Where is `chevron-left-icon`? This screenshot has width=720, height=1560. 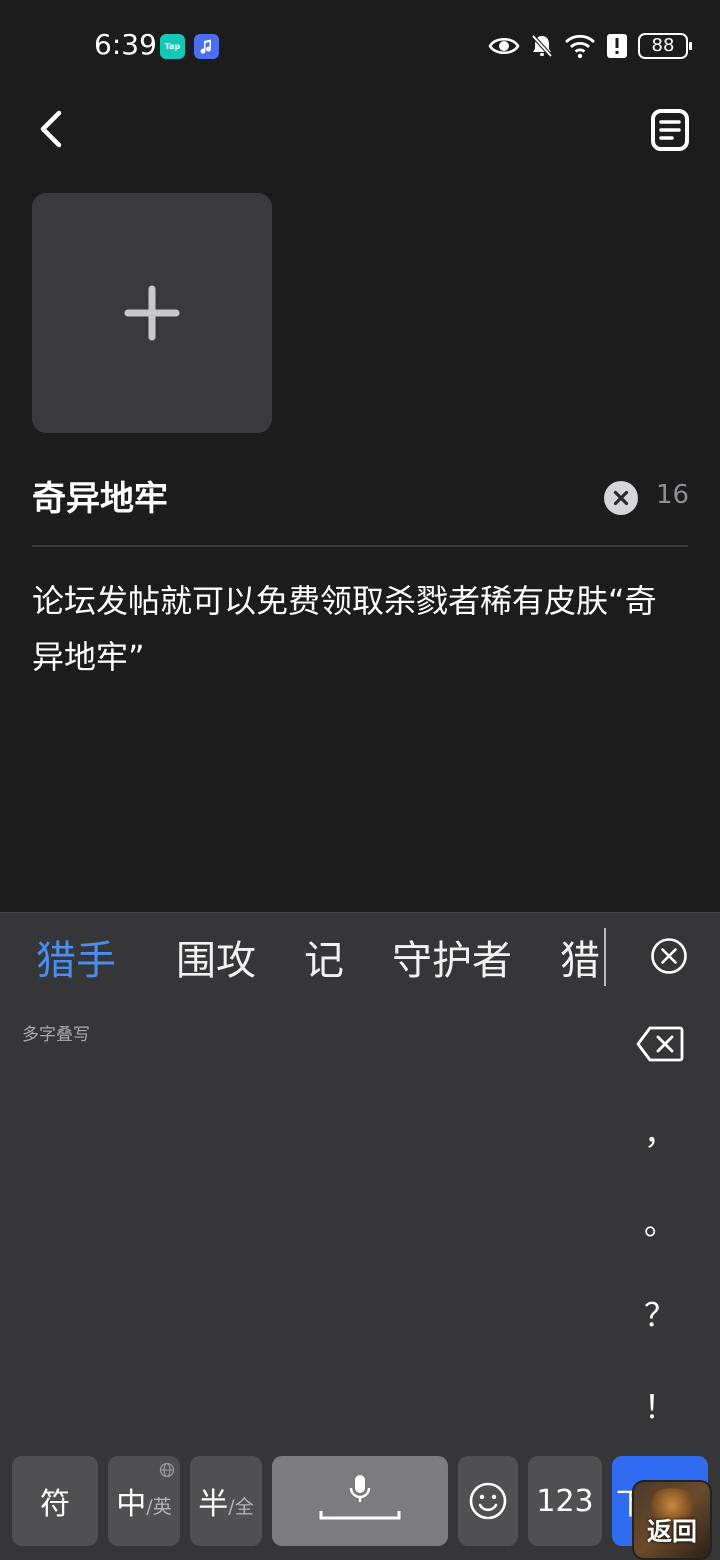
chevron-left-icon is located at coordinates (51, 129).